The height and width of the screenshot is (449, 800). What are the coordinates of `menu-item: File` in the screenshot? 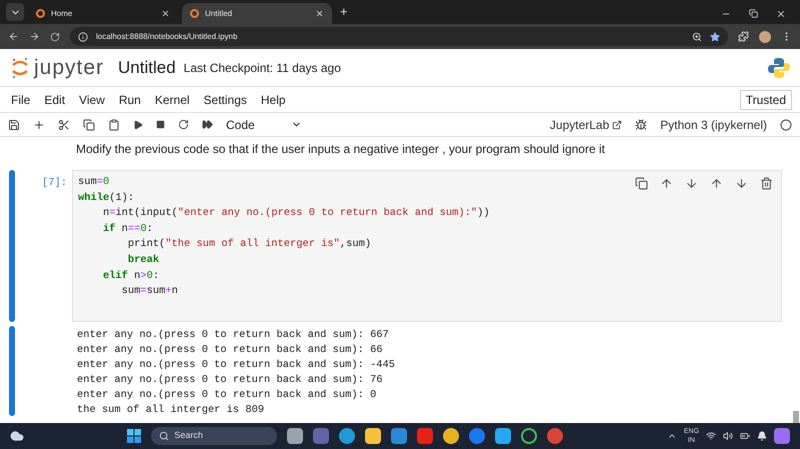 It's located at (21, 99).